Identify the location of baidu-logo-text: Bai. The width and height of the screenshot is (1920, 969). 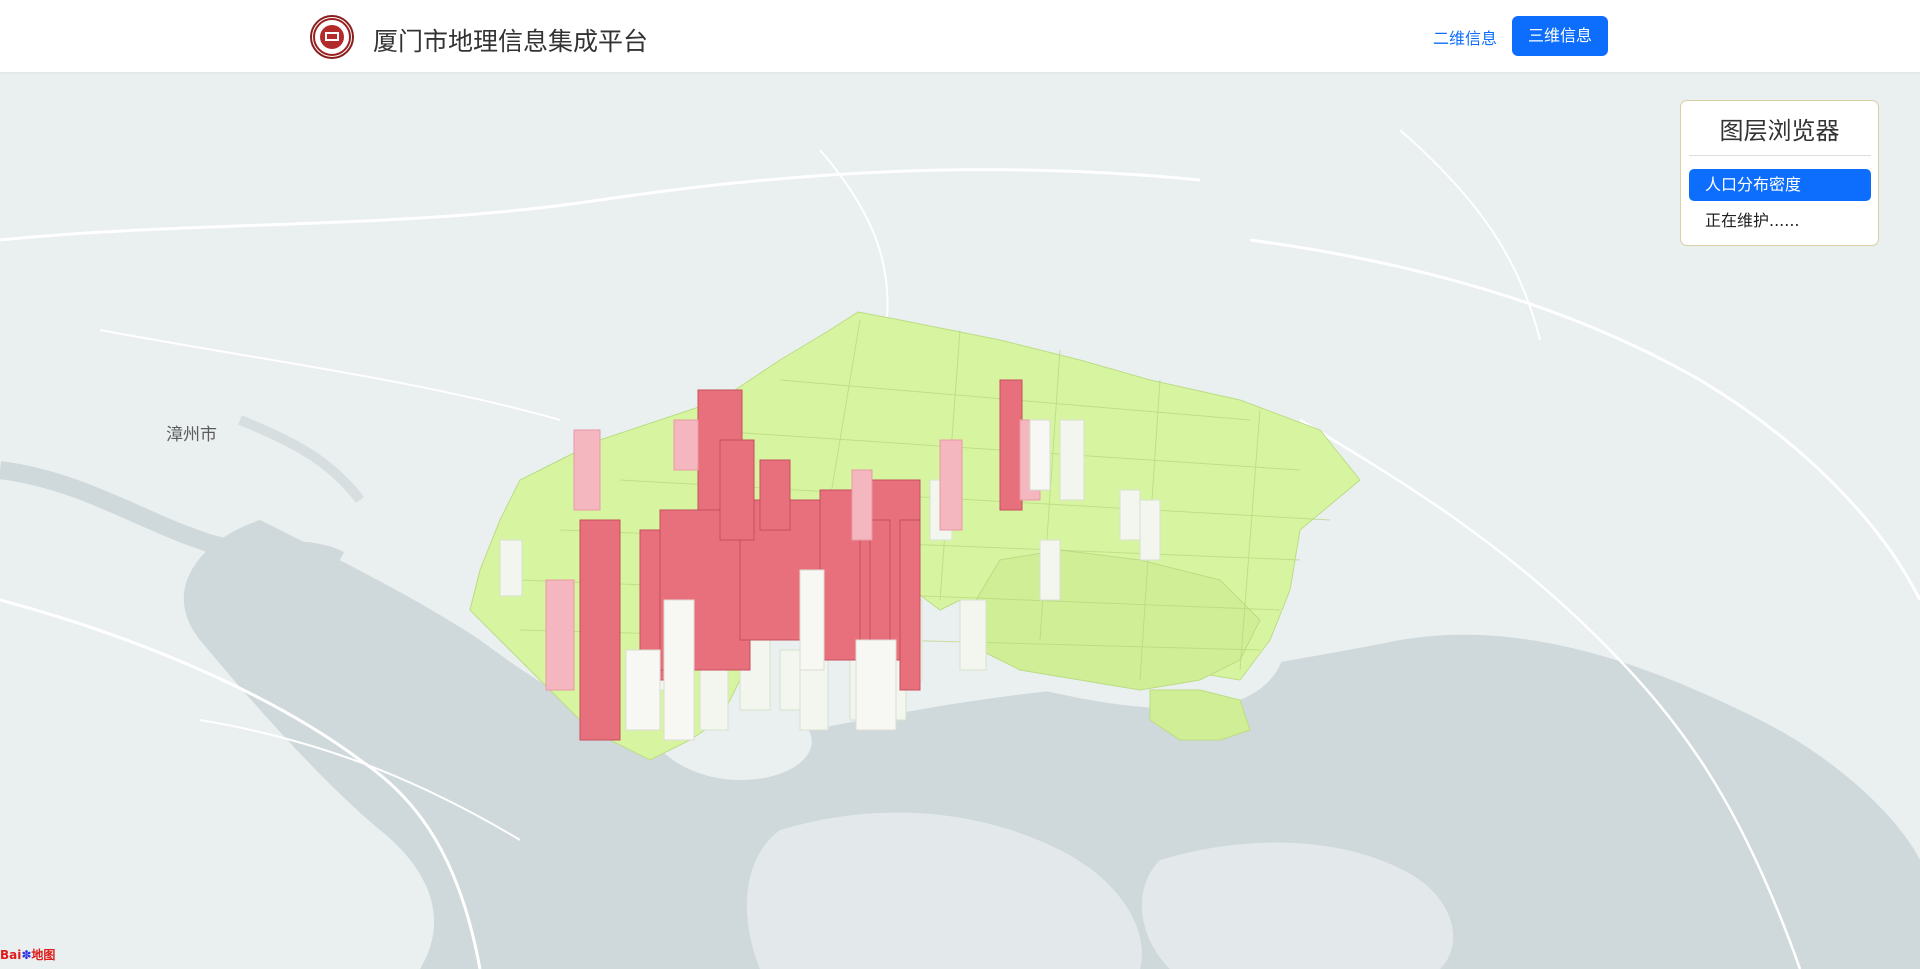
(11, 955).